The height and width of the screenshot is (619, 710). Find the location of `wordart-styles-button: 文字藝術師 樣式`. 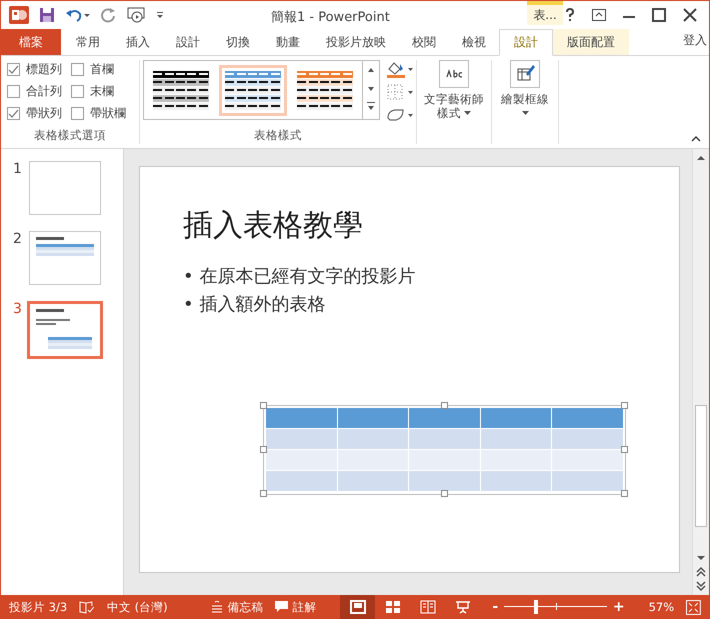

wordart-styles-button: 文字藝術師 樣式 is located at coordinates (454, 90).